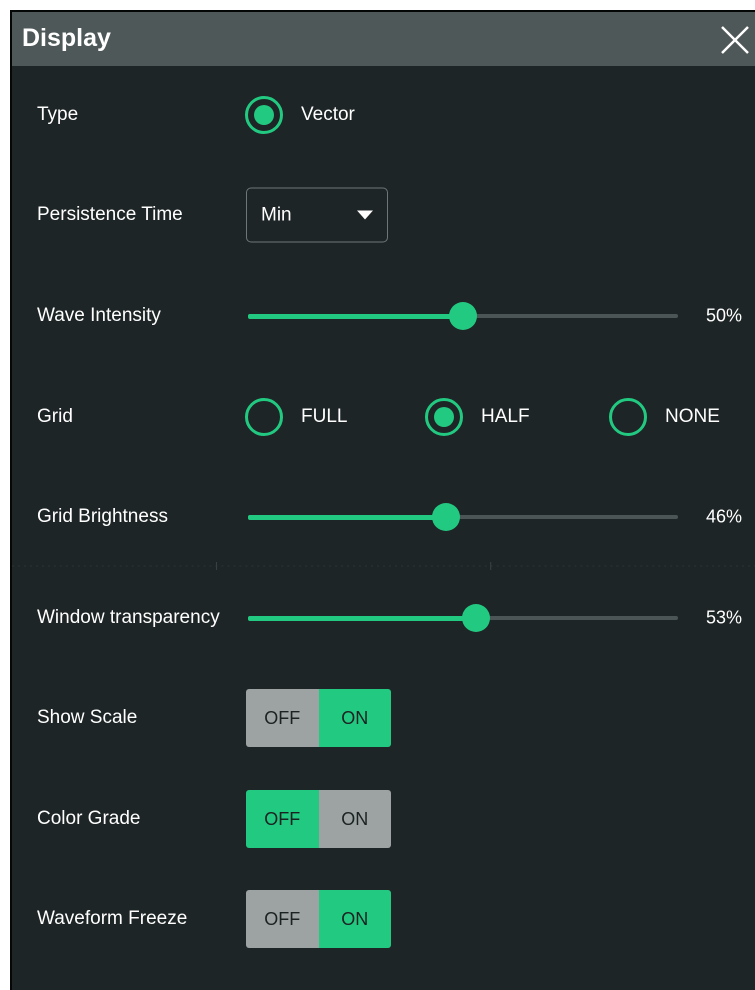 This screenshot has height=990, width=755. What do you see at coordinates (102, 516) in the screenshot?
I see `grid-brightness-label: Grid Brightness` at bounding box center [102, 516].